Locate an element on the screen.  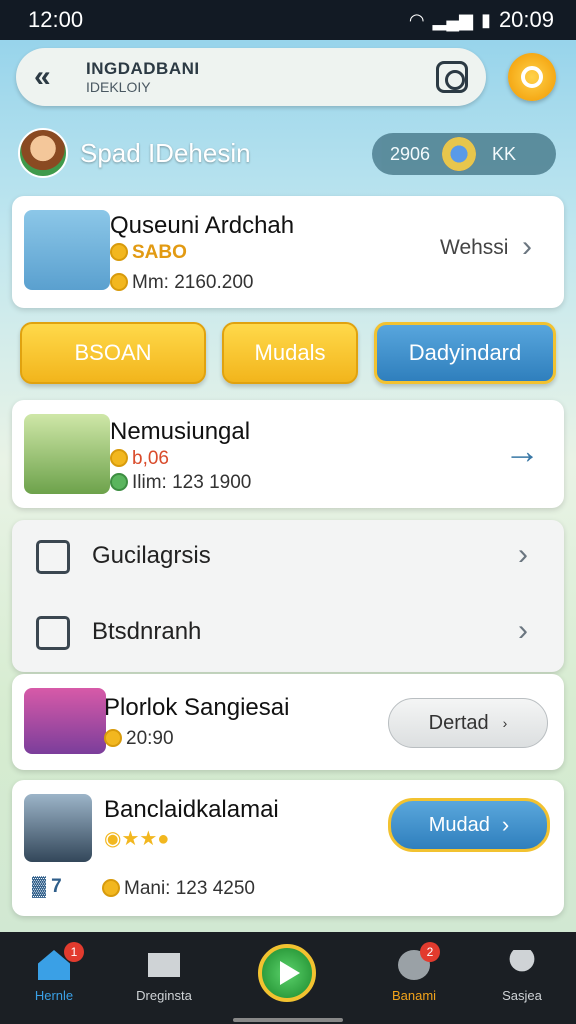
settings-list: Gucilagrsis › Btsdnranh › is located at coordinates (288, 596).